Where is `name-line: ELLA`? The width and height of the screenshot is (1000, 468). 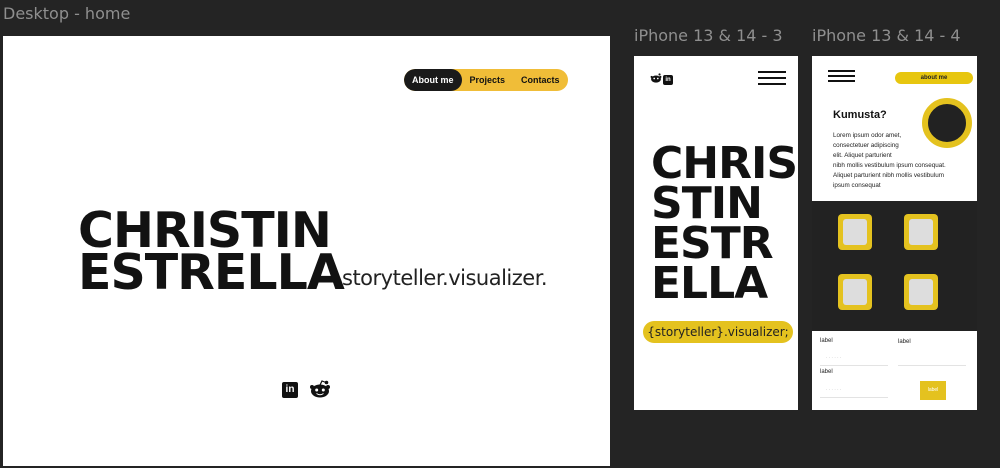
name-line: ELLA is located at coordinates (709, 283).